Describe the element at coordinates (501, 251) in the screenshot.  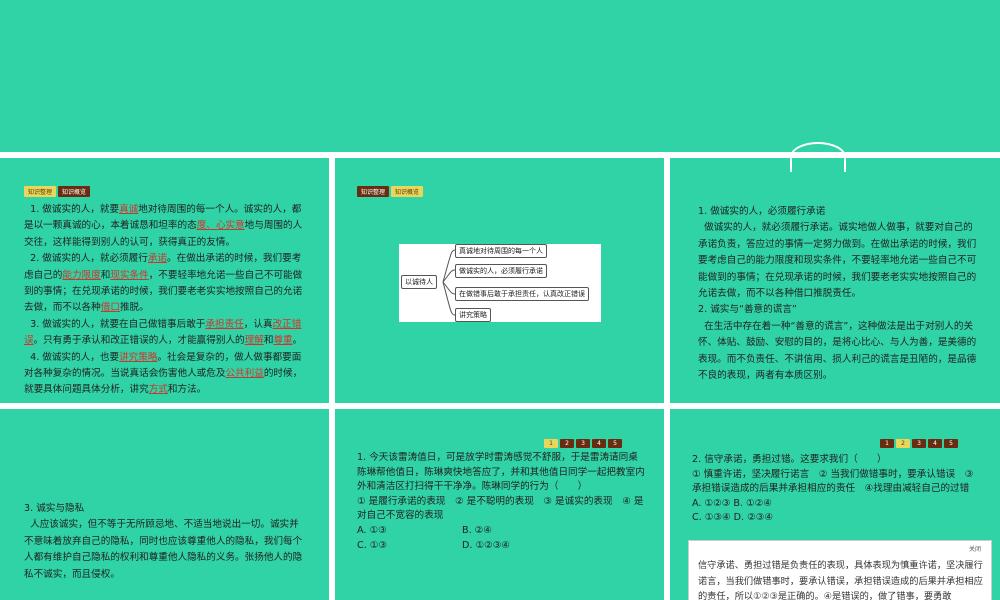
I see `mindmap-branch-1: 真诚地对待周围的每一个人` at that location.